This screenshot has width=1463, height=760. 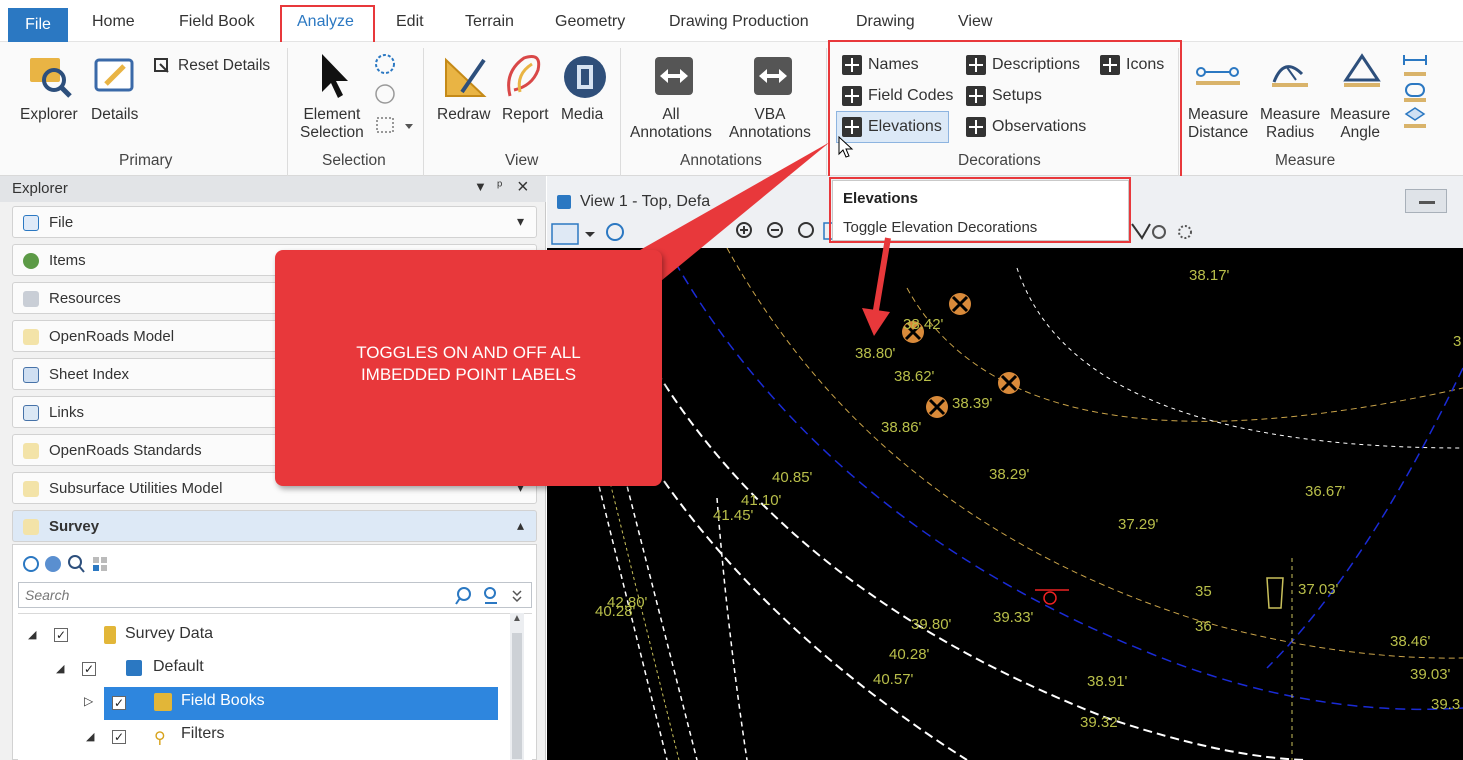 What do you see at coordinates (1416, 96) in the screenshot?
I see `measure-small-icons` at bounding box center [1416, 96].